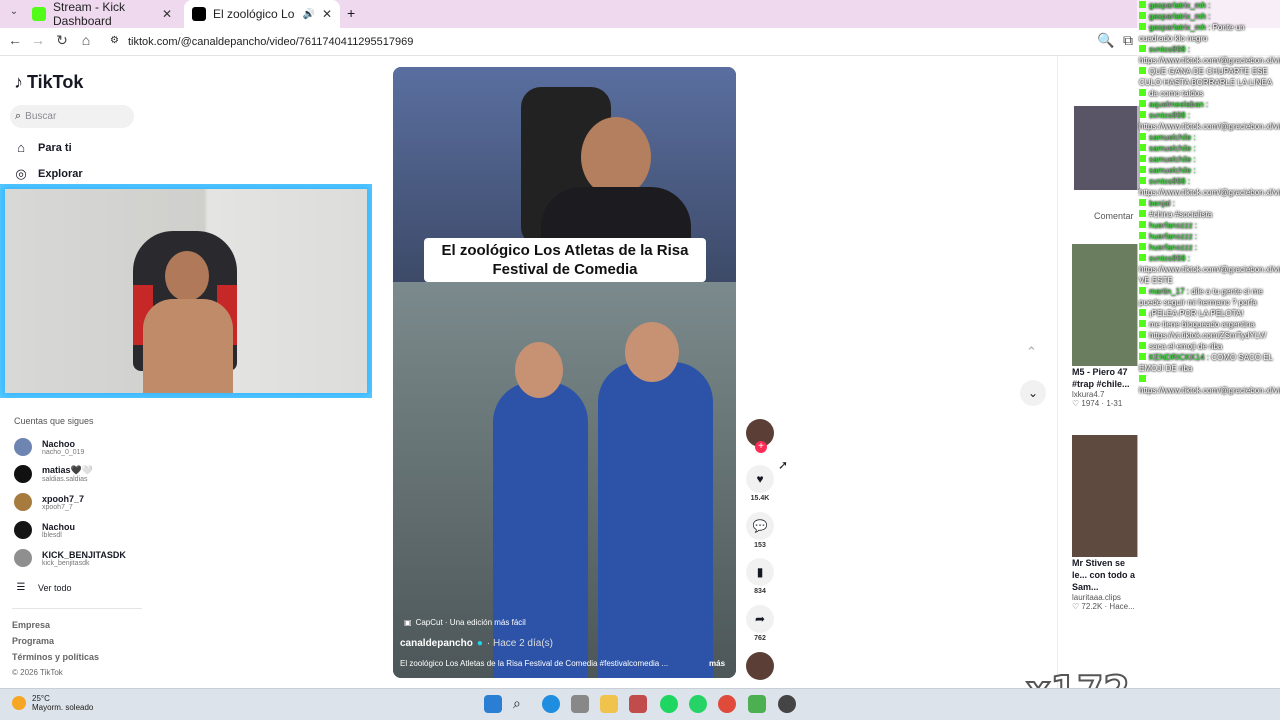 This screenshot has height=720, width=1280. What do you see at coordinates (1076, 606) in the screenshot?
I see `heart-icon: ♡` at bounding box center [1076, 606].